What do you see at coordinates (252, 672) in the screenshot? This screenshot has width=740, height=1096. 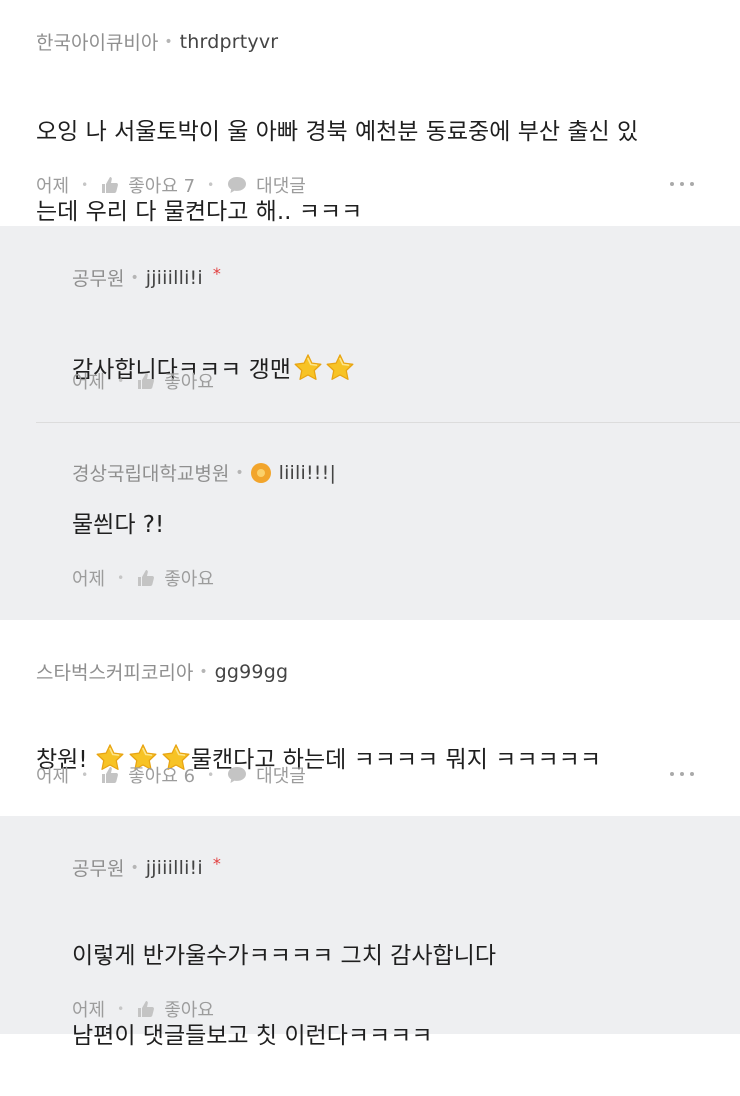 I see `author-nickname: gg99gg` at bounding box center [252, 672].